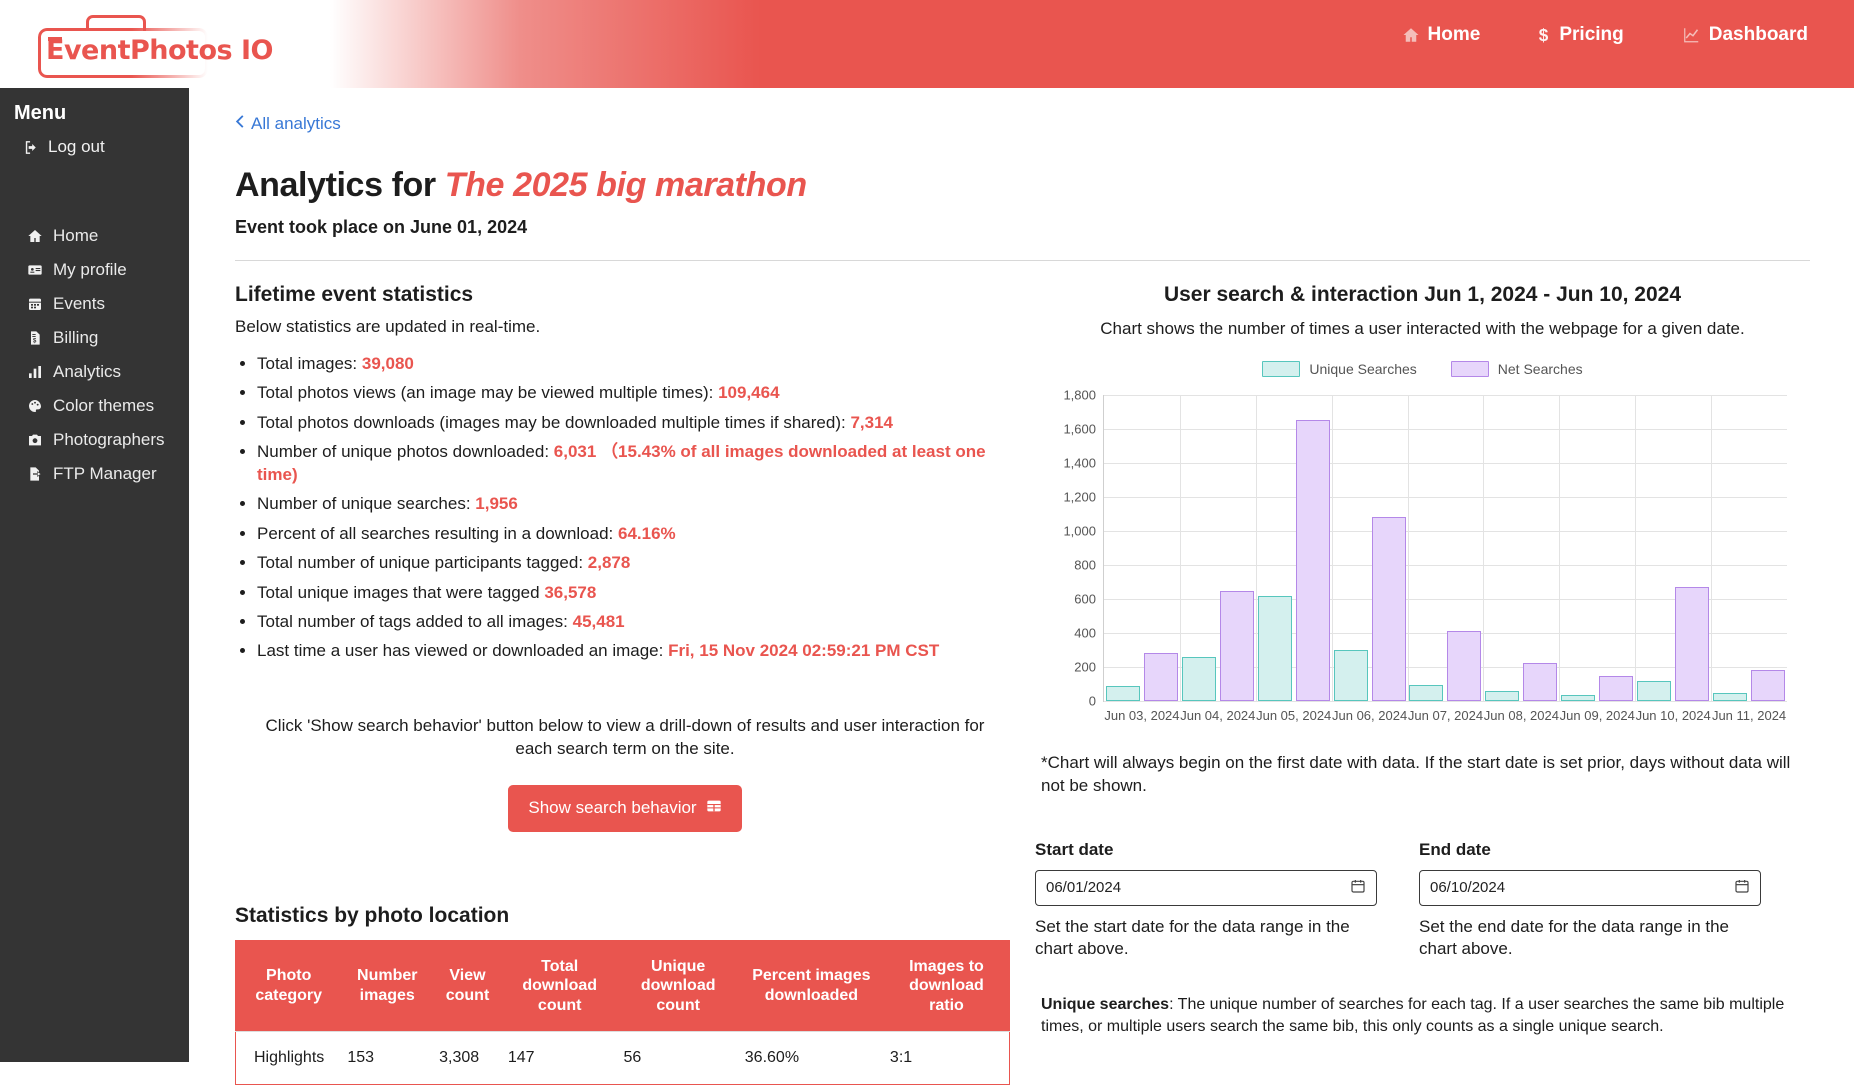  Describe the element at coordinates (1074, 849) in the screenshot. I see `start-date-label: Start date` at that location.